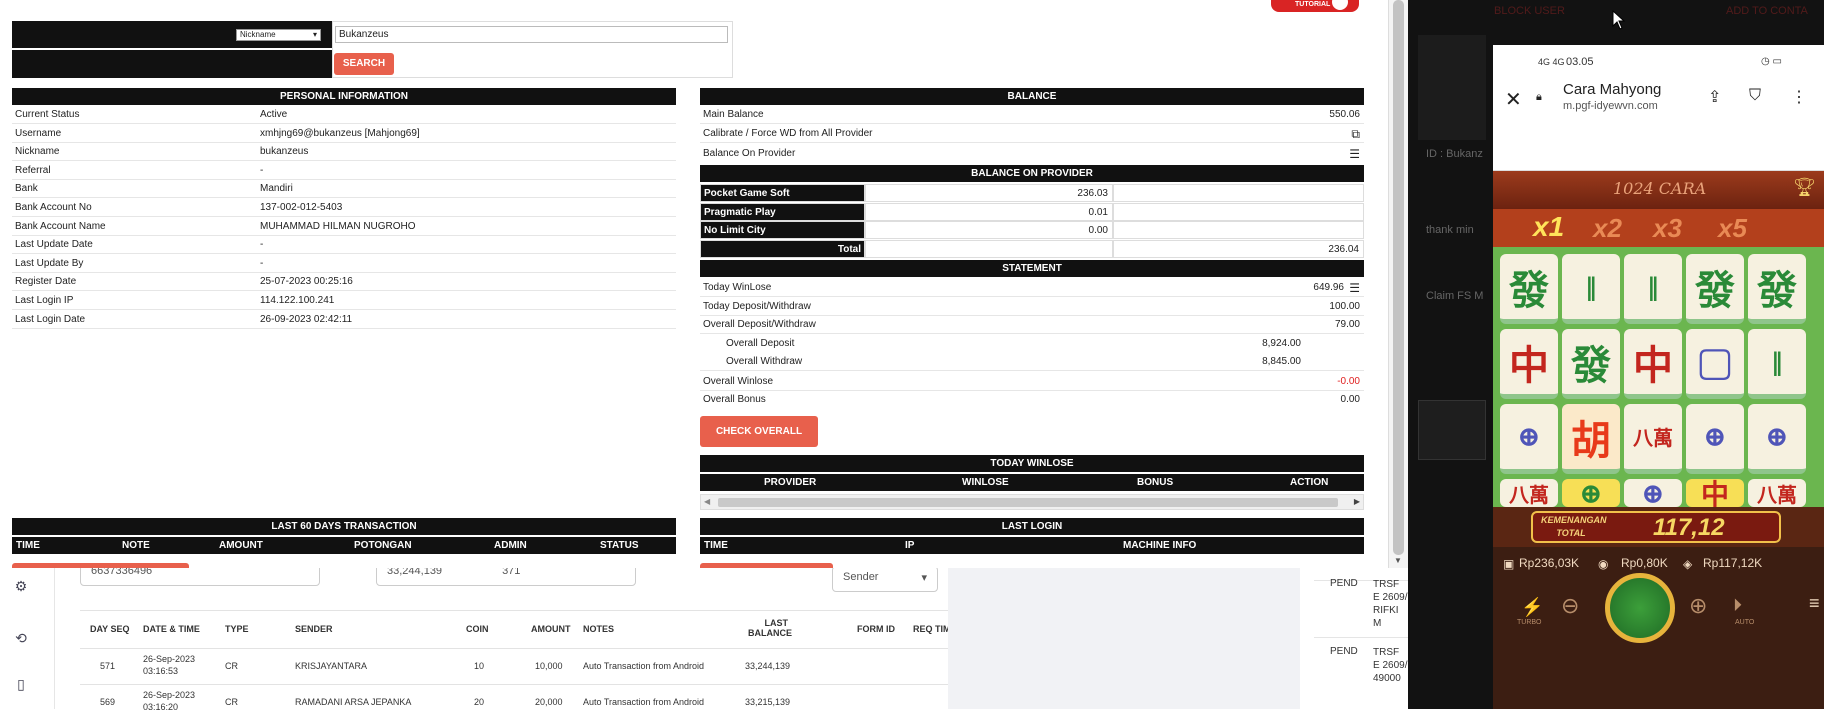 The image size is (1824, 712). I want to click on col-header: FORM ID, so click(876, 629).